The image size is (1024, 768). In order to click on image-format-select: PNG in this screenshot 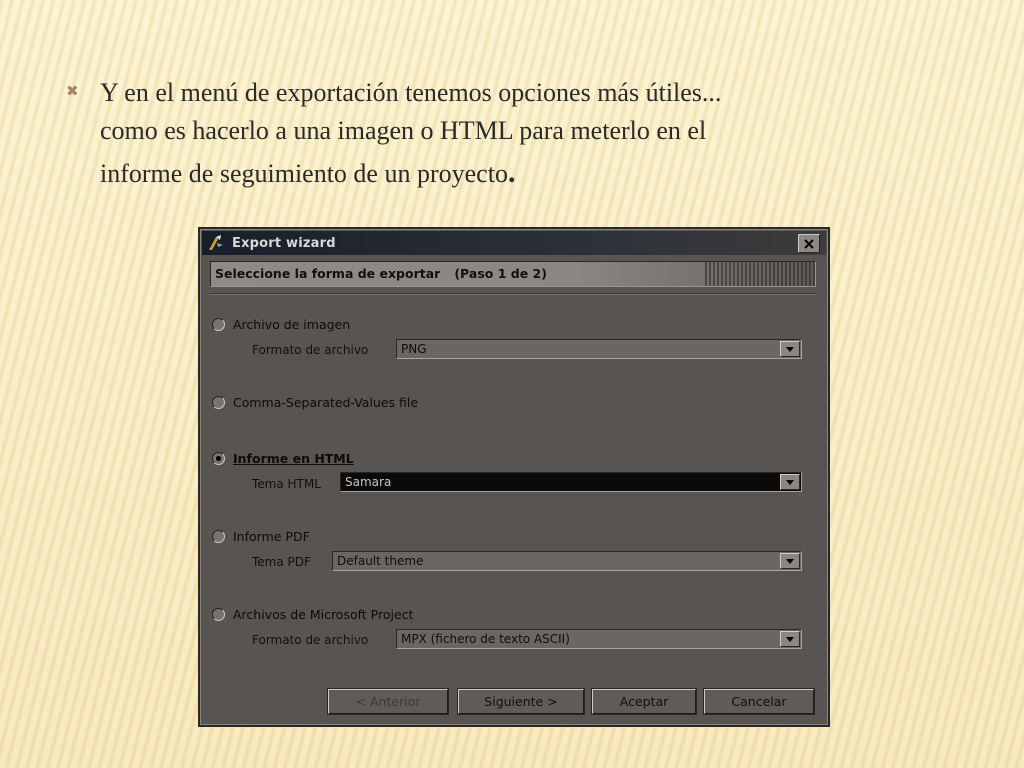, I will do `click(599, 349)`.